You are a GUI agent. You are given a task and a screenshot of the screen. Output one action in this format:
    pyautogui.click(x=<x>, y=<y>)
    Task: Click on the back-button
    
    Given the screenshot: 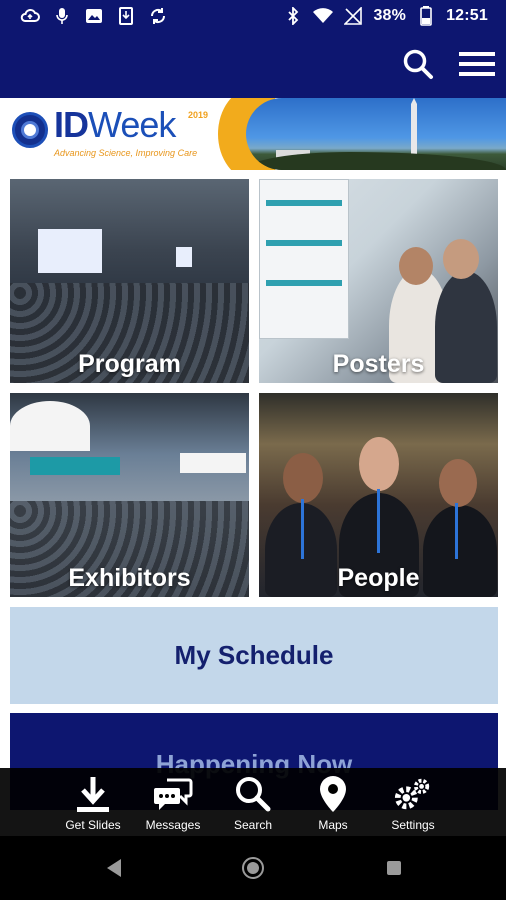 What is the action you would take?
    pyautogui.click(x=114, y=870)
    